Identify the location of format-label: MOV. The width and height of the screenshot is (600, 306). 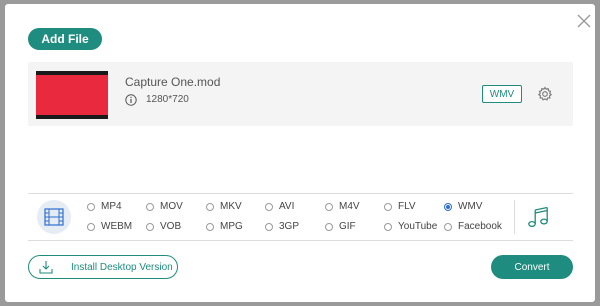
(171, 206).